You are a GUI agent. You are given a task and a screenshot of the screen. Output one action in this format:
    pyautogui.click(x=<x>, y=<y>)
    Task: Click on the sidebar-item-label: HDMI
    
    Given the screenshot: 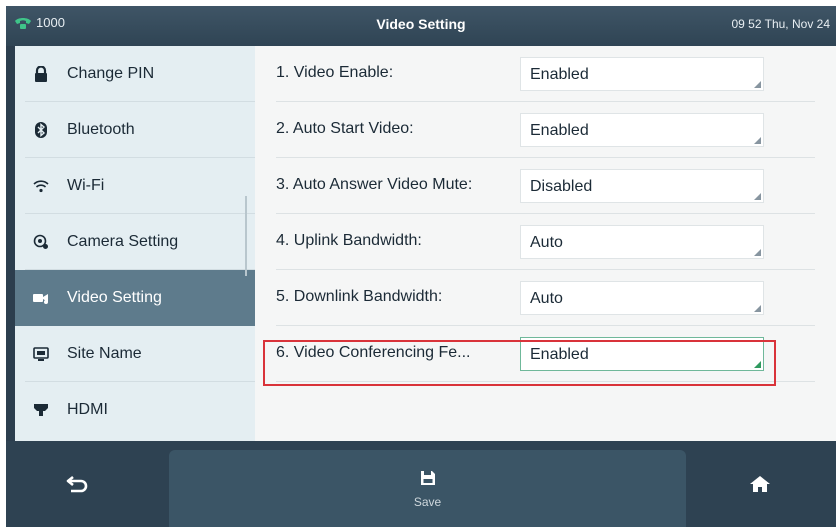 What is the action you would take?
    pyautogui.click(x=87, y=409)
    